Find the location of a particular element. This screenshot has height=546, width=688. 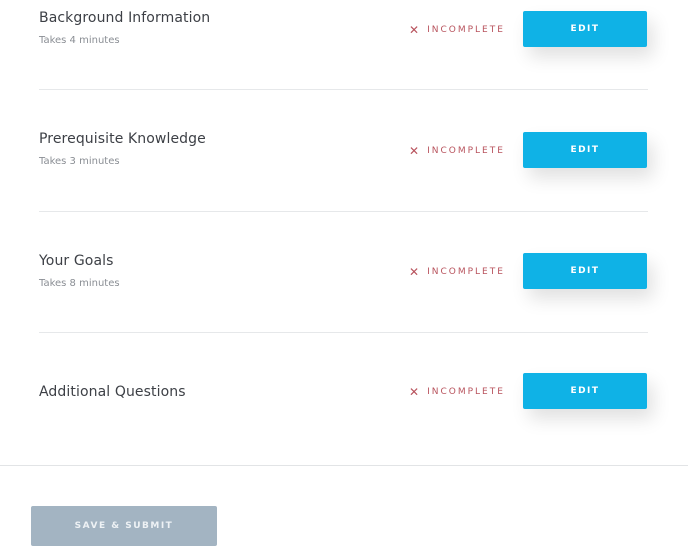

section-duration: Takes 4 minutes is located at coordinates (79, 40).